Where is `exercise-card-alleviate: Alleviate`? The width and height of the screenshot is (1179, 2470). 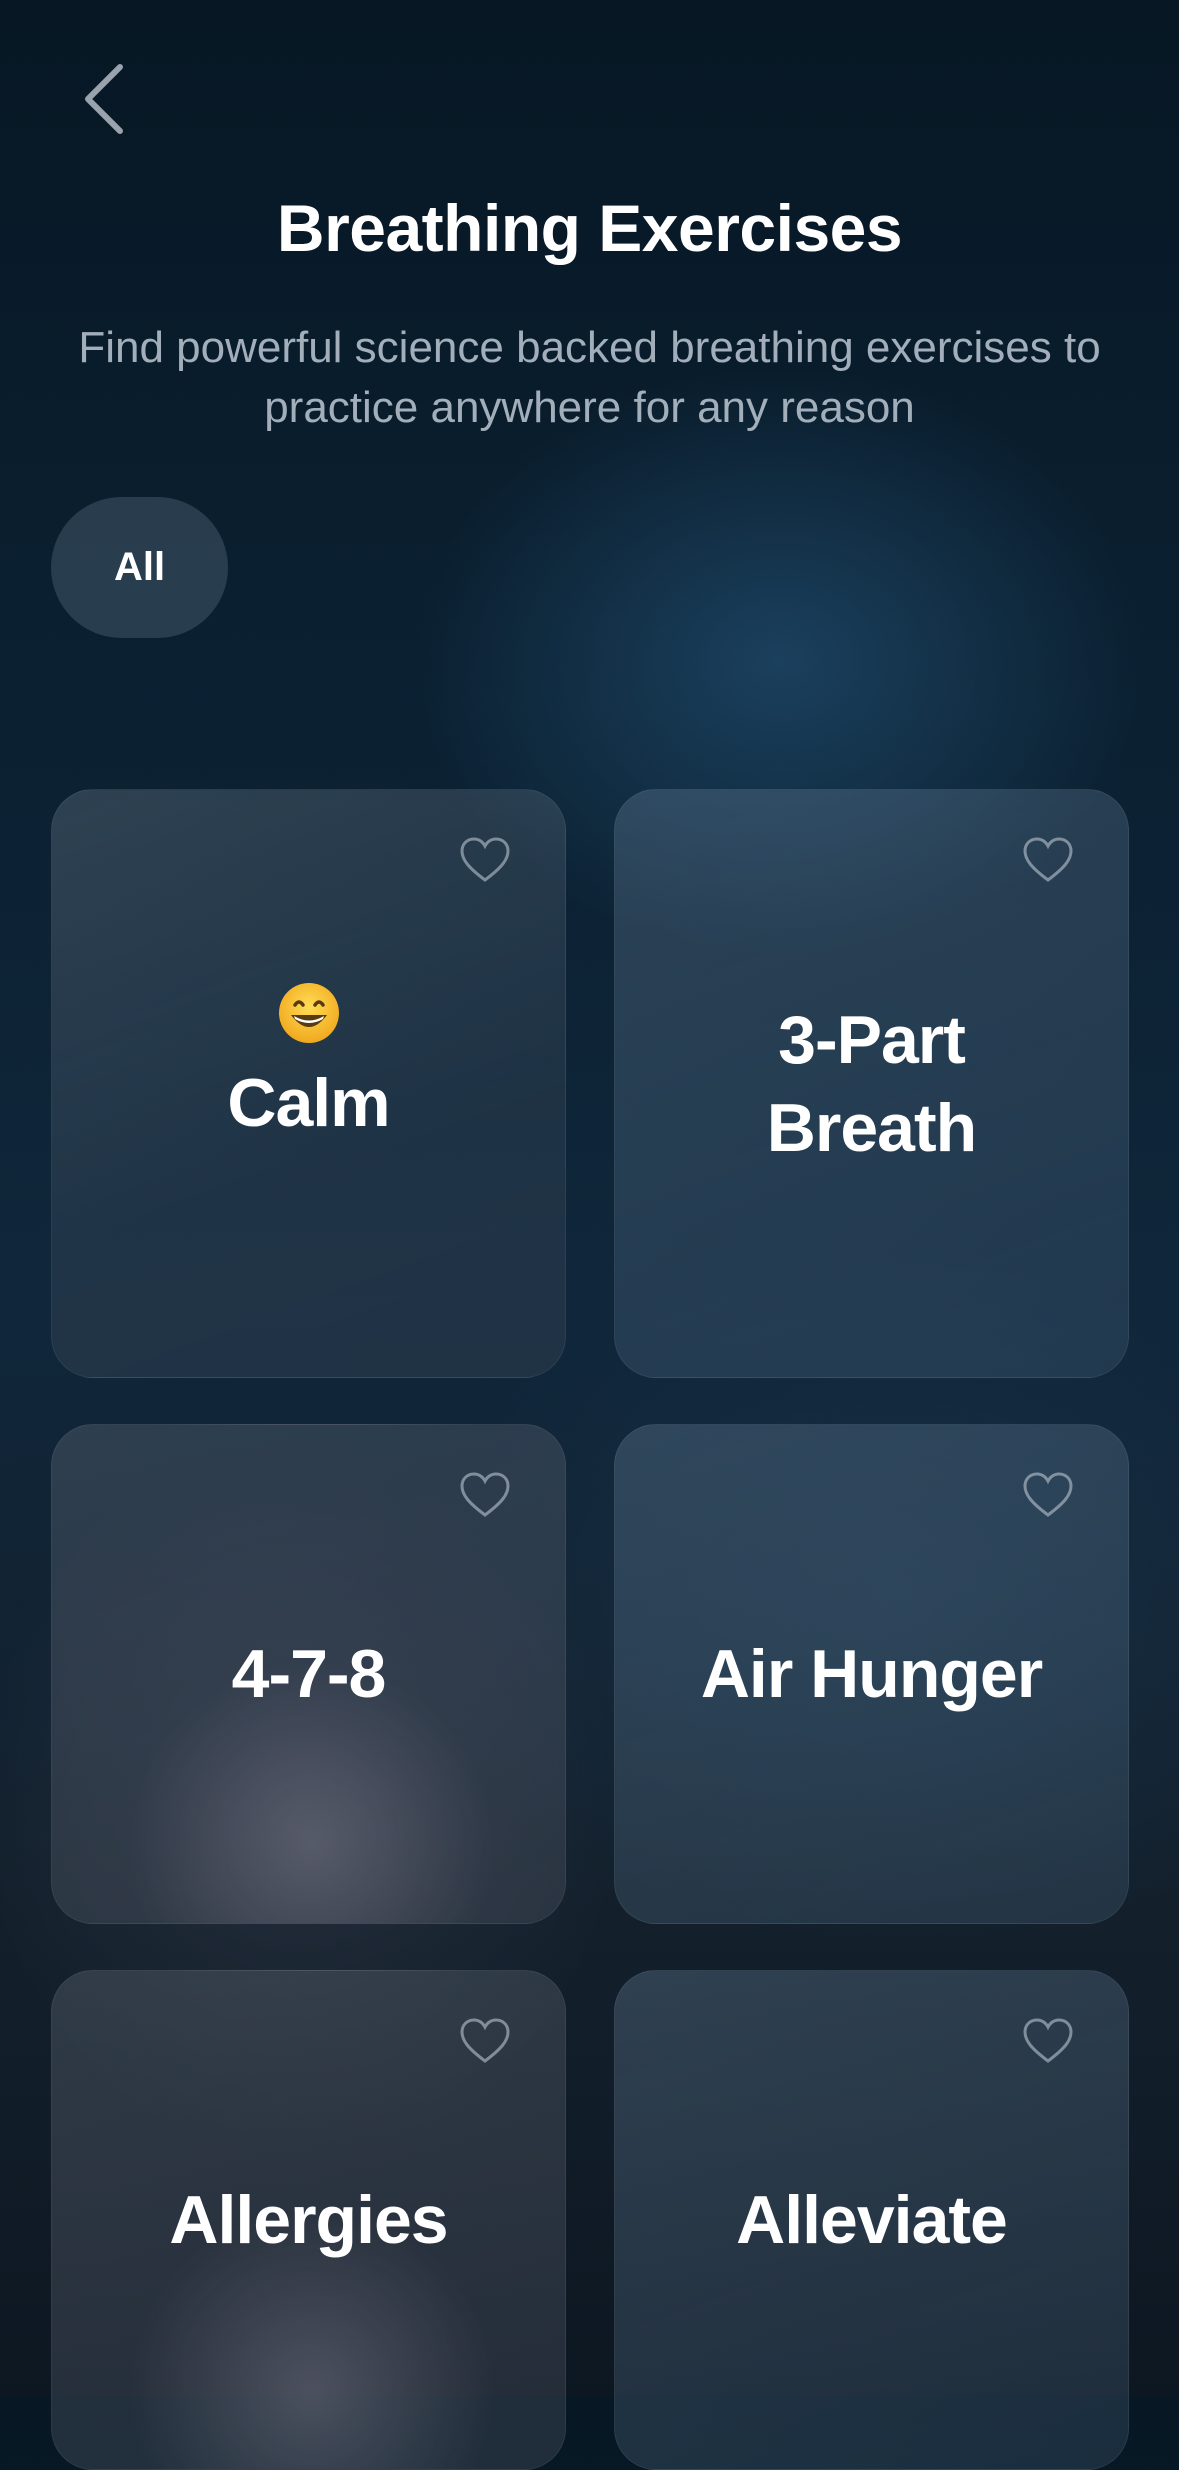
exercise-card-alleviate: Alleviate is located at coordinates (871, 2220).